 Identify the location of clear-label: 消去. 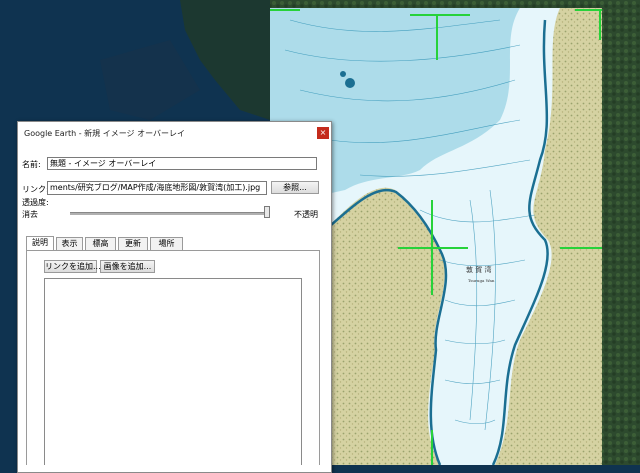
(30, 214).